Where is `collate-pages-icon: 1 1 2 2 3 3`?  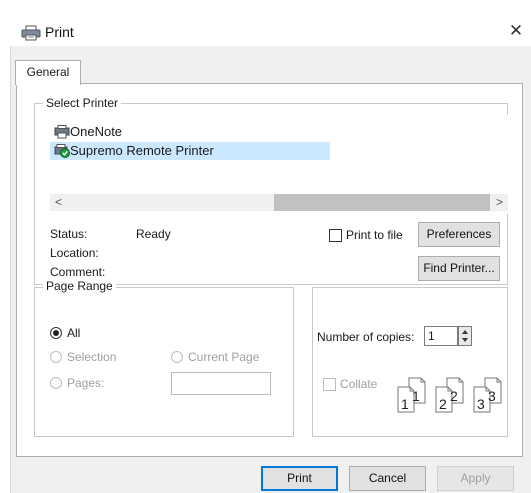
collate-pages-icon: 1 1 2 2 3 3 is located at coordinates (449, 395).